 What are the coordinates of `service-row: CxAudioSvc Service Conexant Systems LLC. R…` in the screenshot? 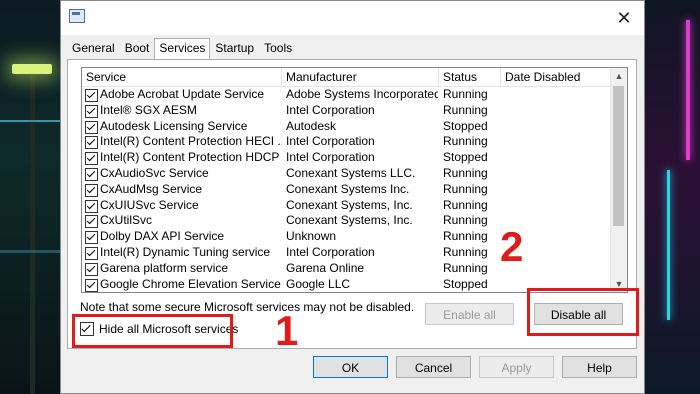 It's located at (347, 174).